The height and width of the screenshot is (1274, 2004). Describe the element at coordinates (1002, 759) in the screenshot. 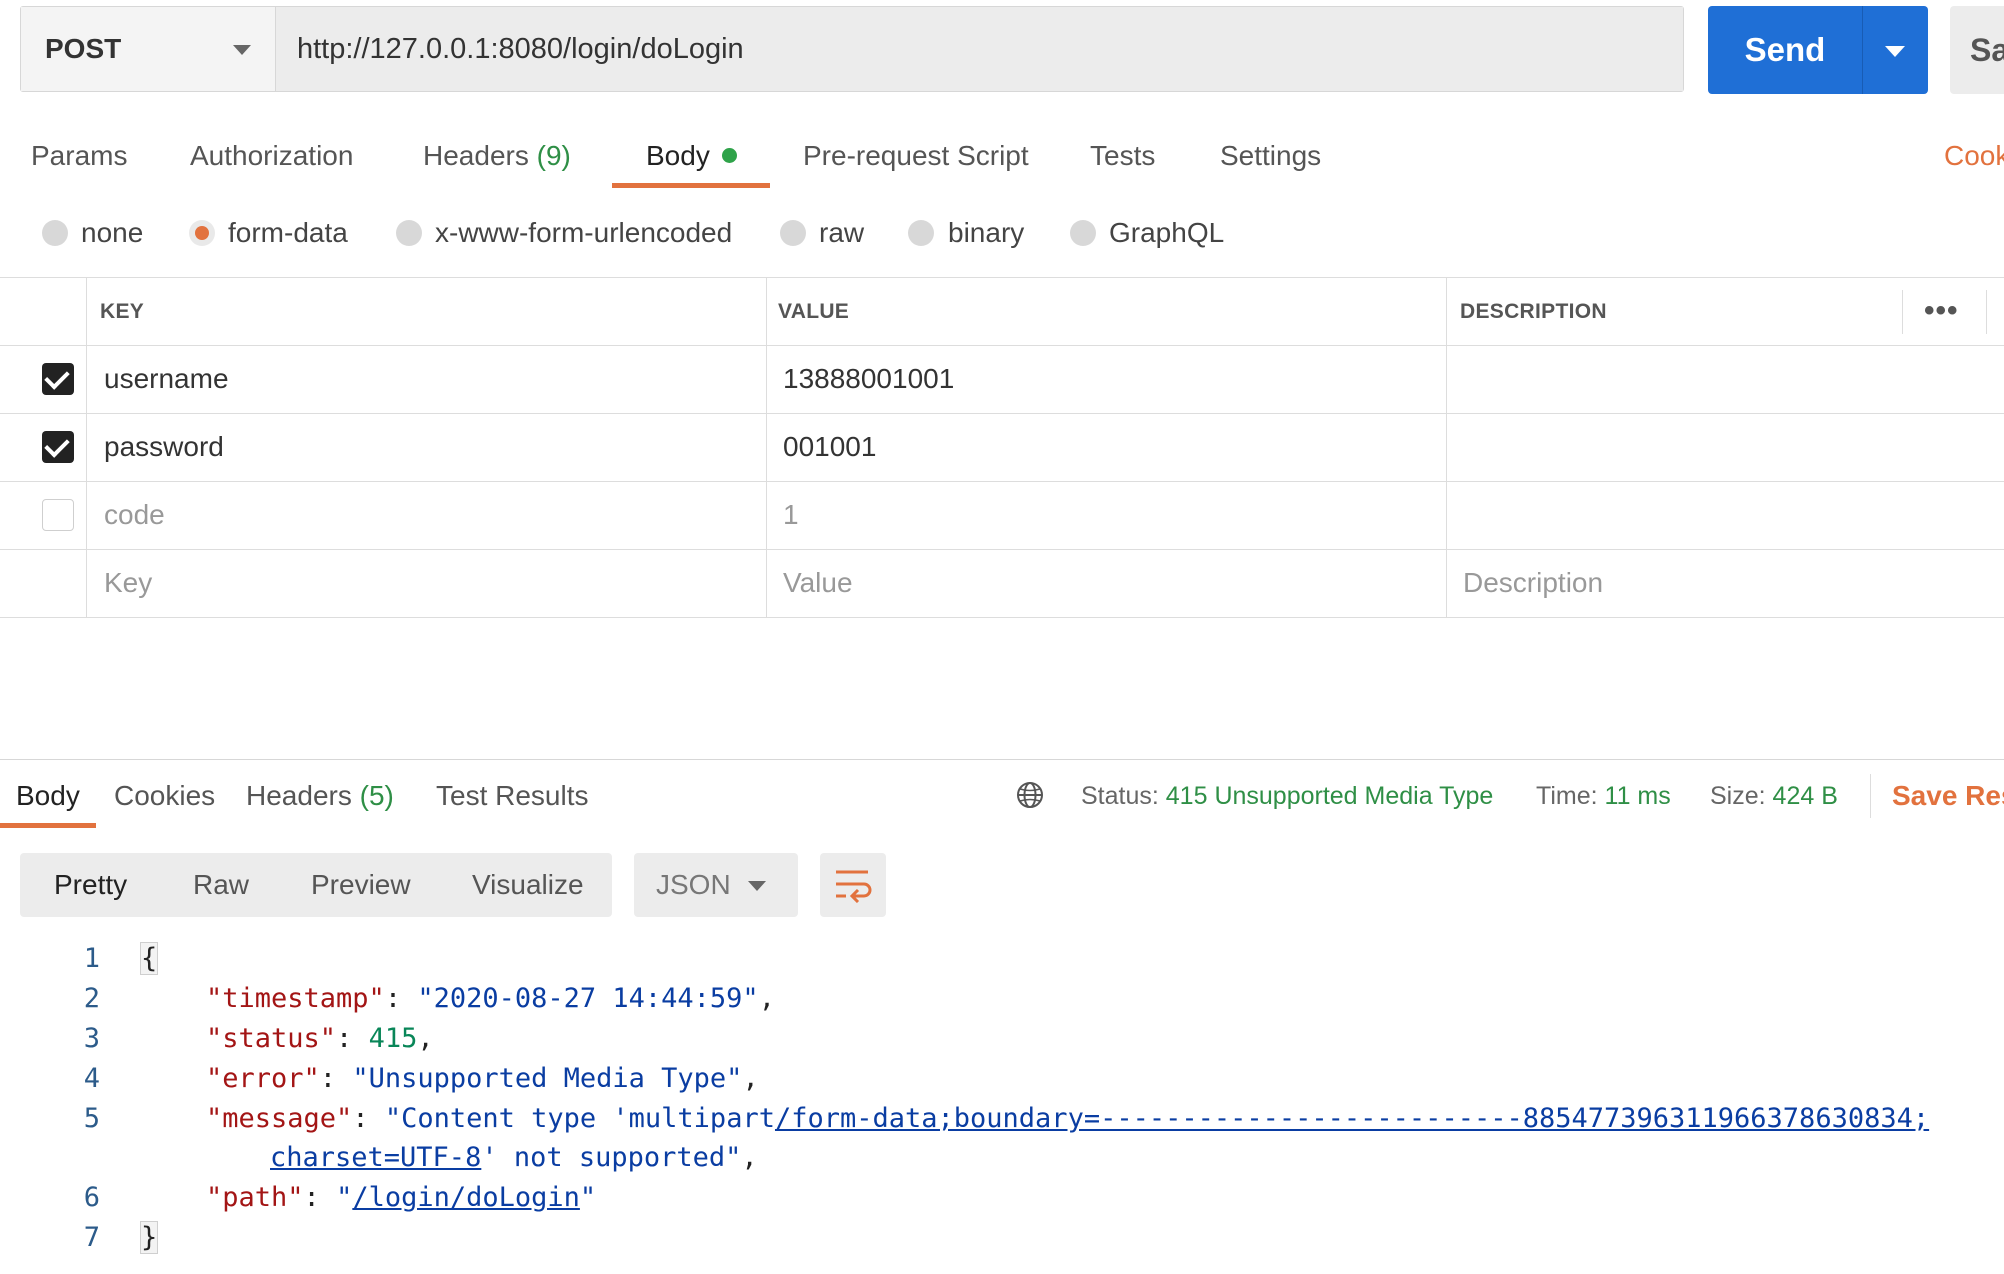

I see `response-divider` at that location.